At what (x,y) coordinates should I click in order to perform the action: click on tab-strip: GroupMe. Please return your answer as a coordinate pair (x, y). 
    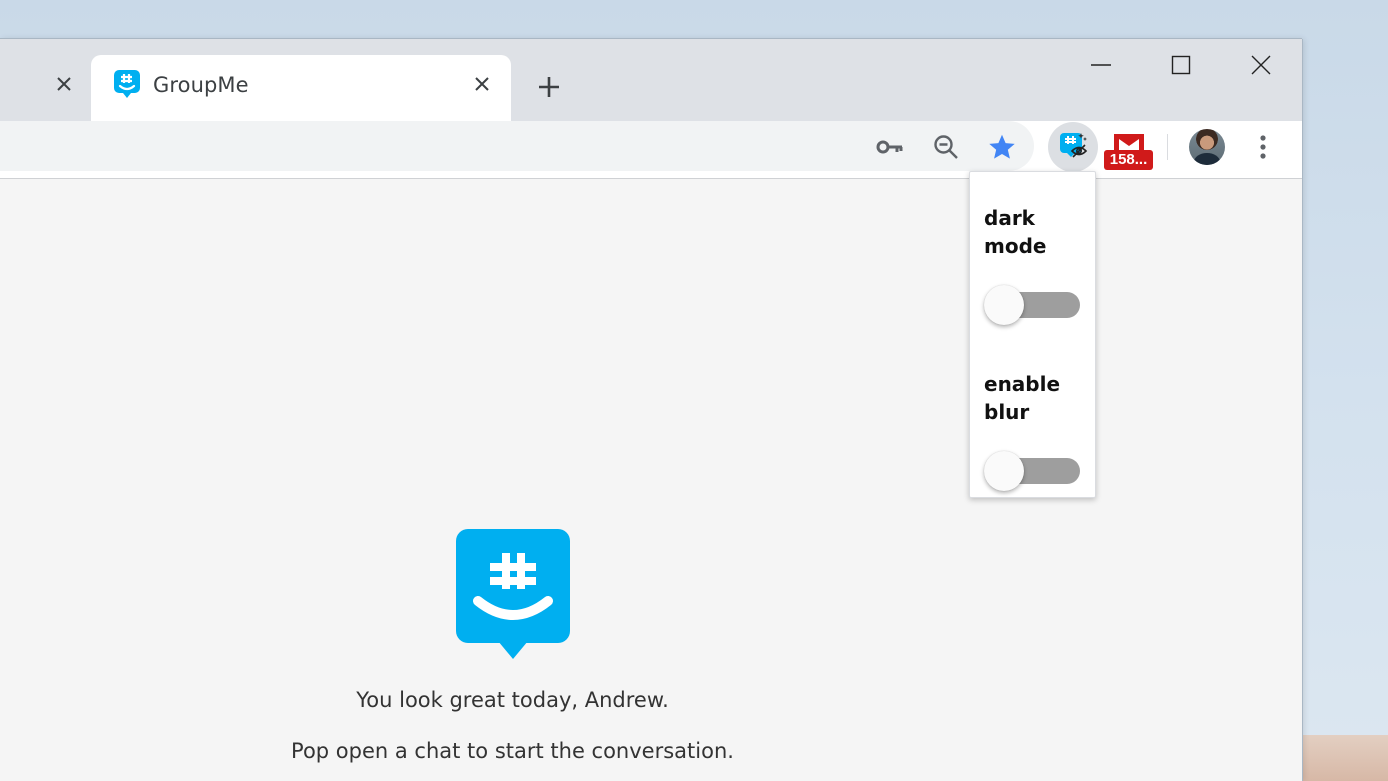
    Looking at the image, I should click on (651, 80).